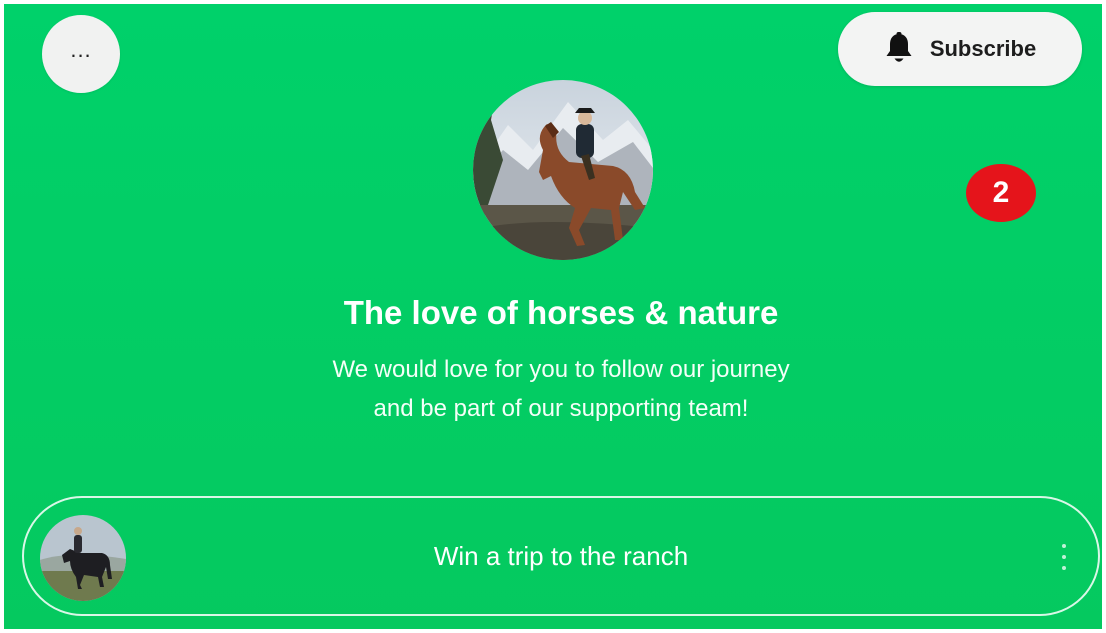 The width and height of the screenshot is (1106, 633). I want to click on bio-line: and be part of our supporting team!, so click(561, 408).